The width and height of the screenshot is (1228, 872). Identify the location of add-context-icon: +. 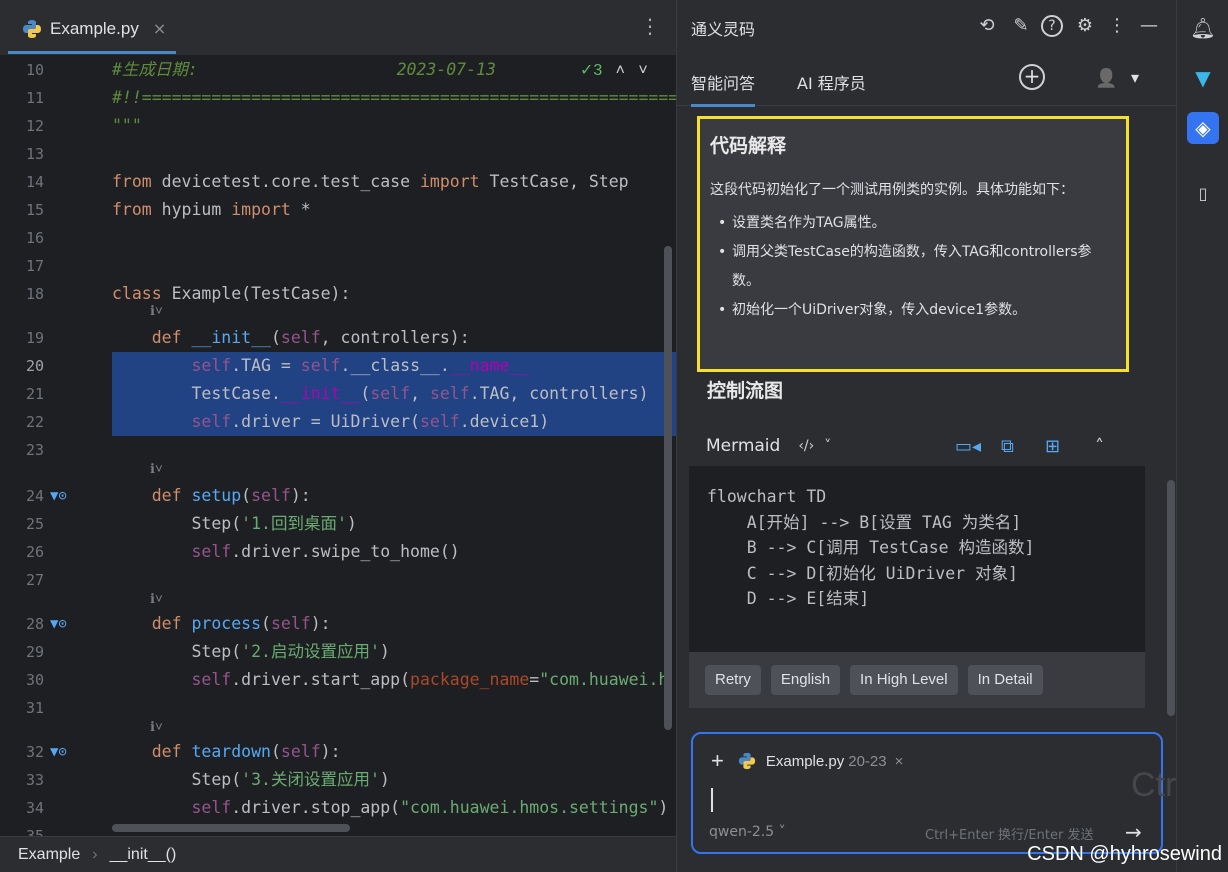
(717, 761).